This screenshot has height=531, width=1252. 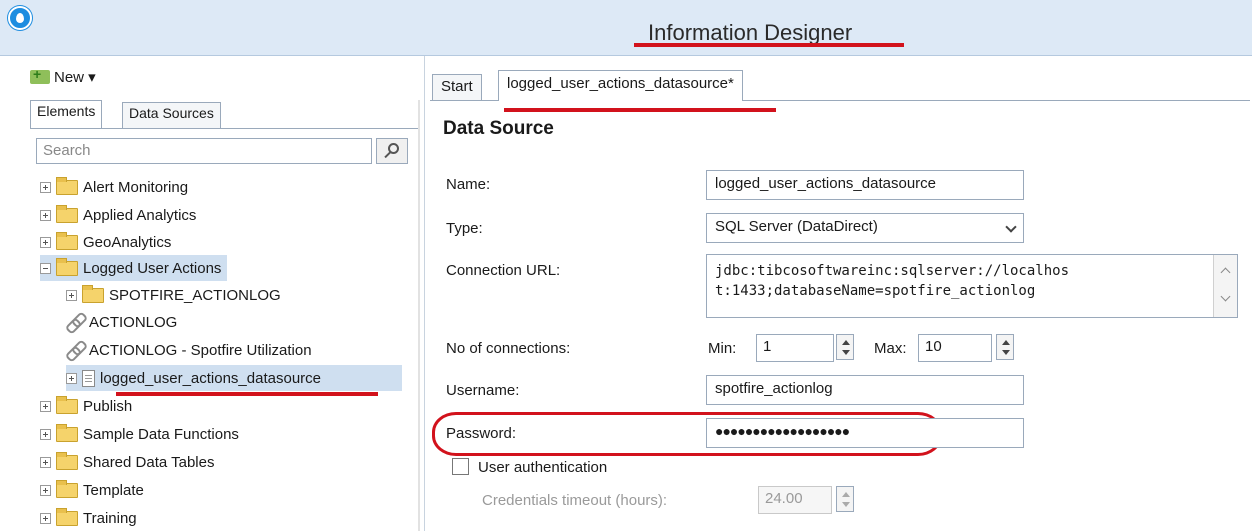 What do you see at coordinates (152, 268) in the screenshot?
I see `tree-item-label: Logged User Actions` at bounding box center [152, 268].